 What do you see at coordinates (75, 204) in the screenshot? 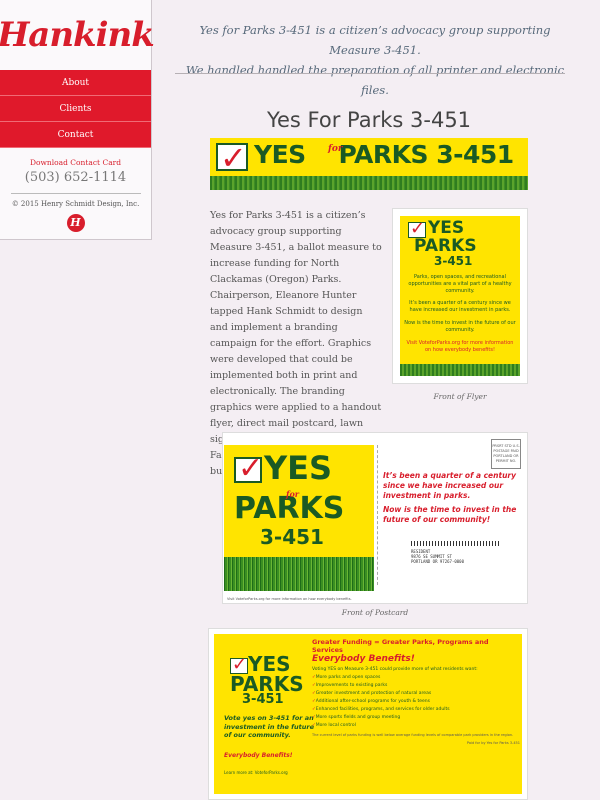
I see `copyright-text: © 2015 Henry Schmidt Design, Inc.` at bounding box center [75, 204].